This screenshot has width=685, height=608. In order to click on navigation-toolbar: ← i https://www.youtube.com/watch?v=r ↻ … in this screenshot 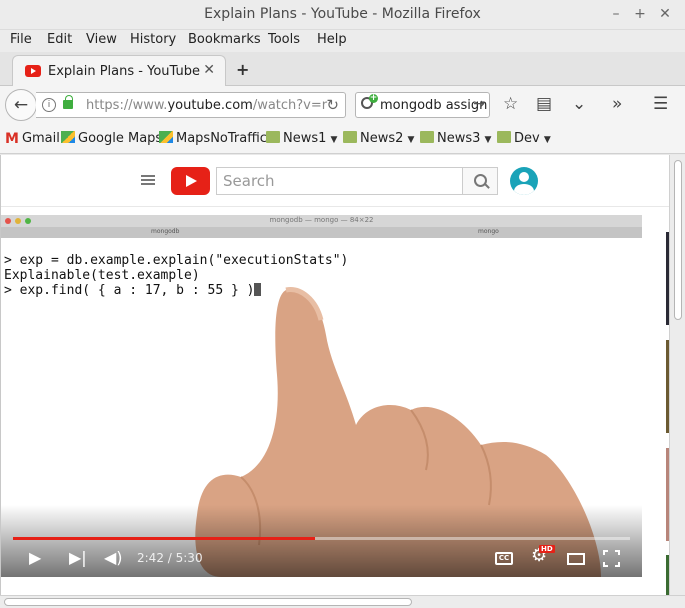, I will do `click(342, 105)`.